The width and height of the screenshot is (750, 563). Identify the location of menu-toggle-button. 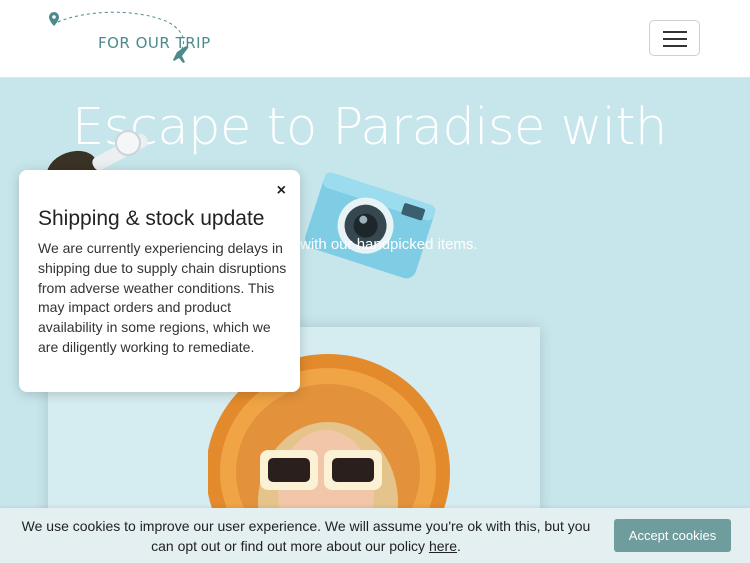
(674, 38).